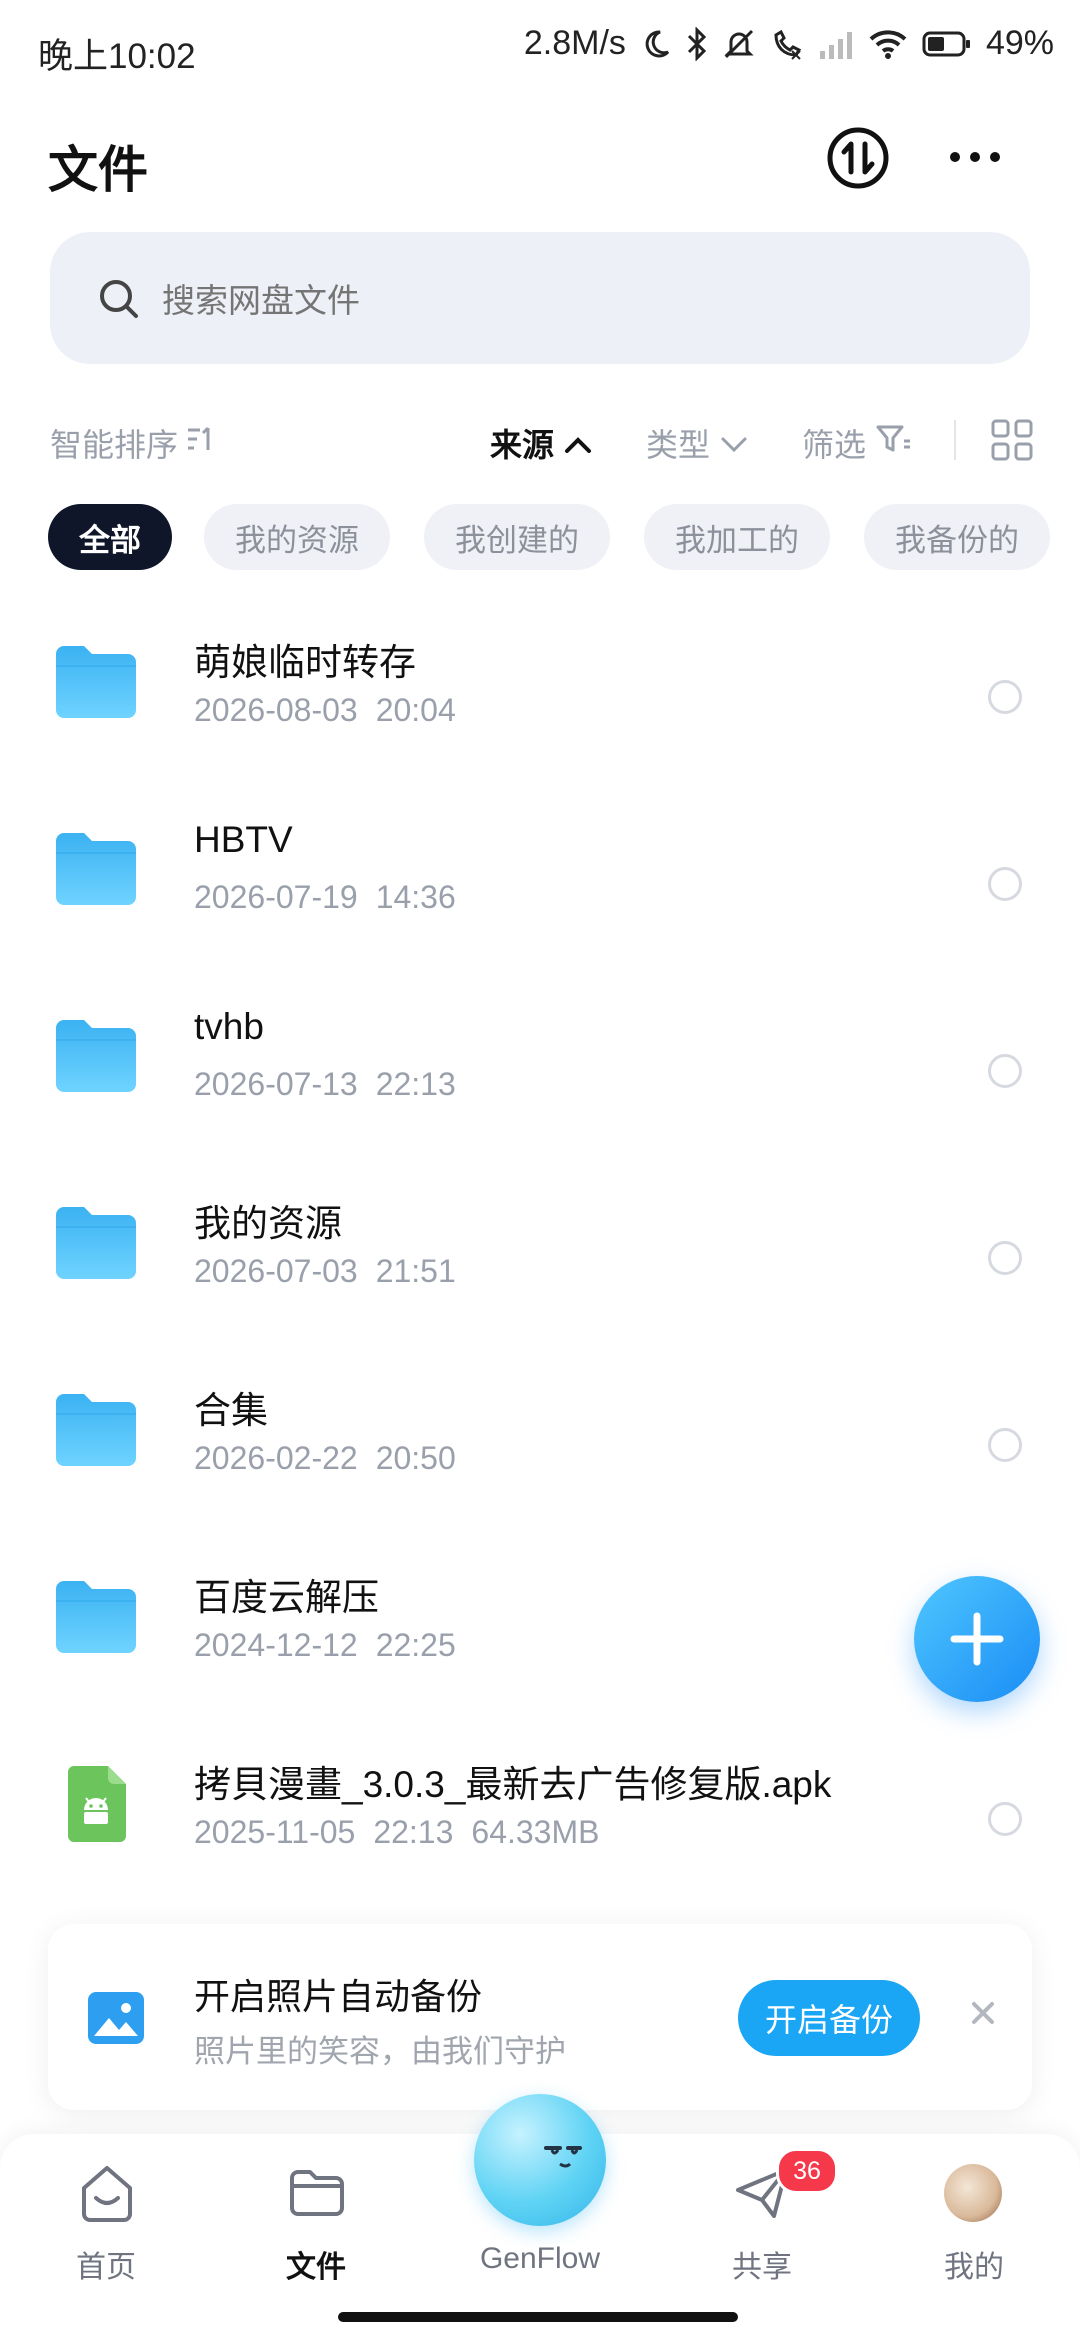  What do you see at coordinates (276, 1271) in the screenshot?
I see `file-date: 2026-07-03` at bounding box center [276, 1271].